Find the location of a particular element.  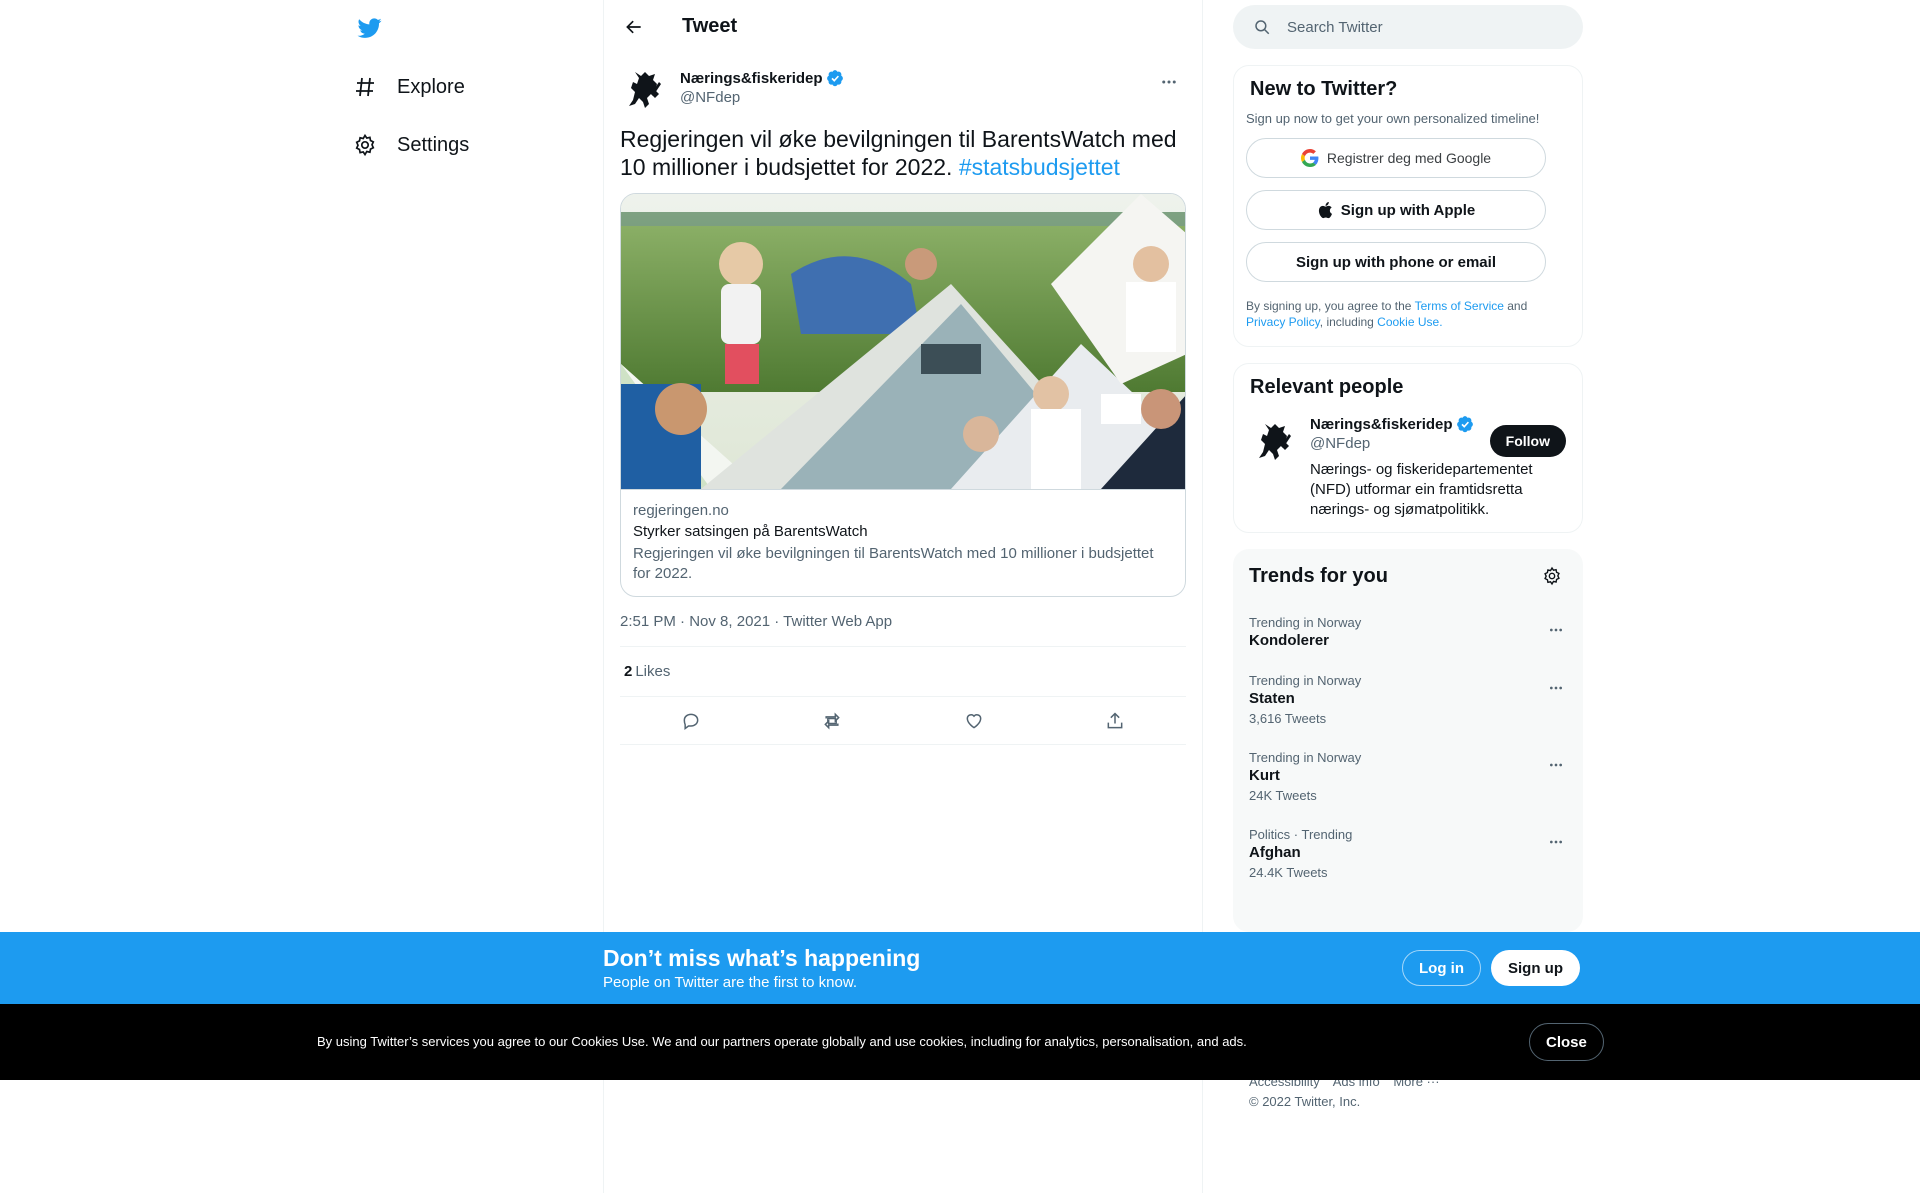

google-signup-button: Registrer deg med Google is located at coordinates (1396, 158).